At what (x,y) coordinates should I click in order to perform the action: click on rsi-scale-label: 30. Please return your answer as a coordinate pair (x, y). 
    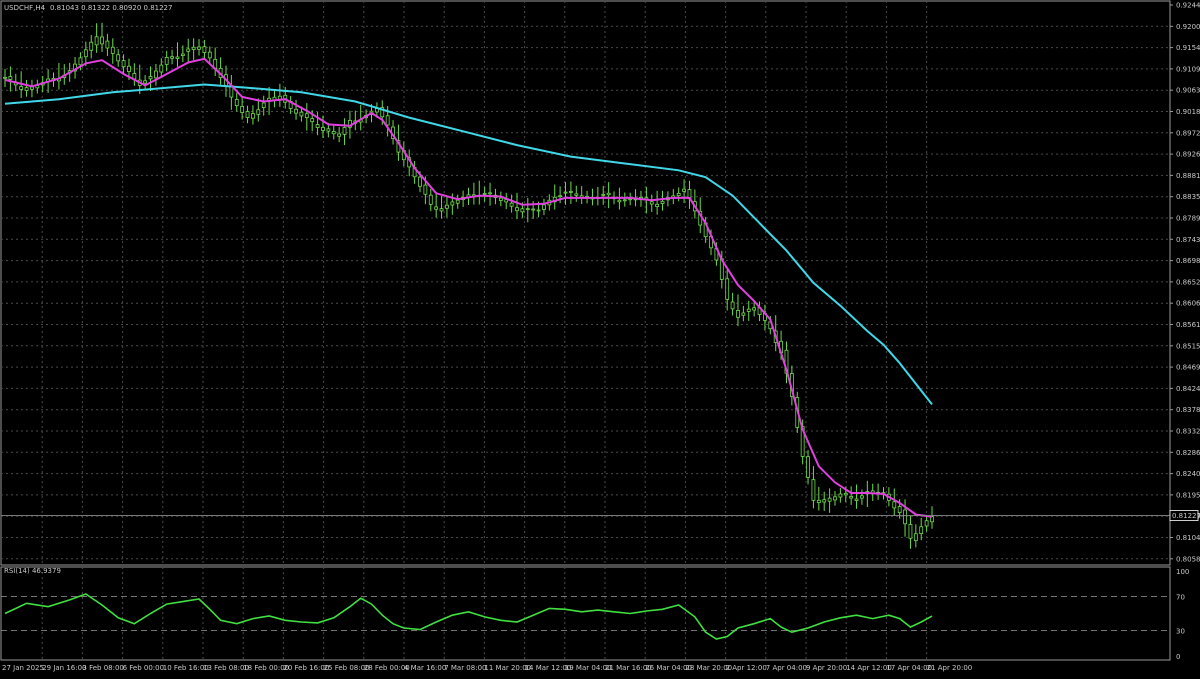
    Looking at the image, I should click on (1180, 632).